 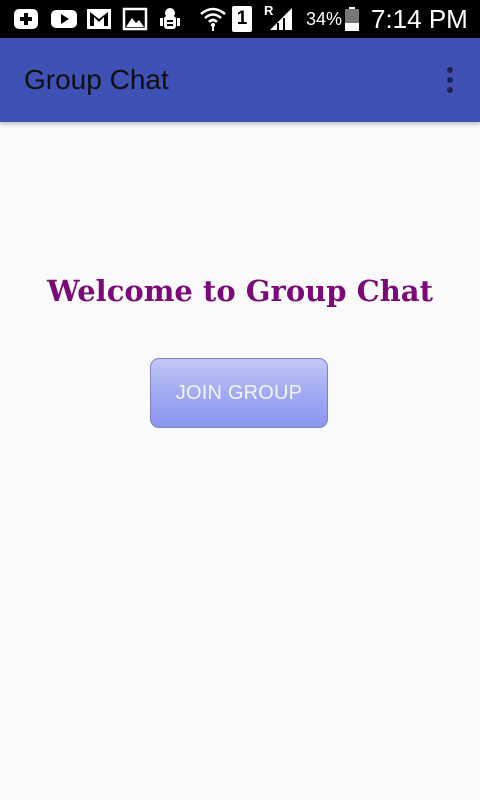 I want to click on wifi-icon, so click(x=213, y=19).